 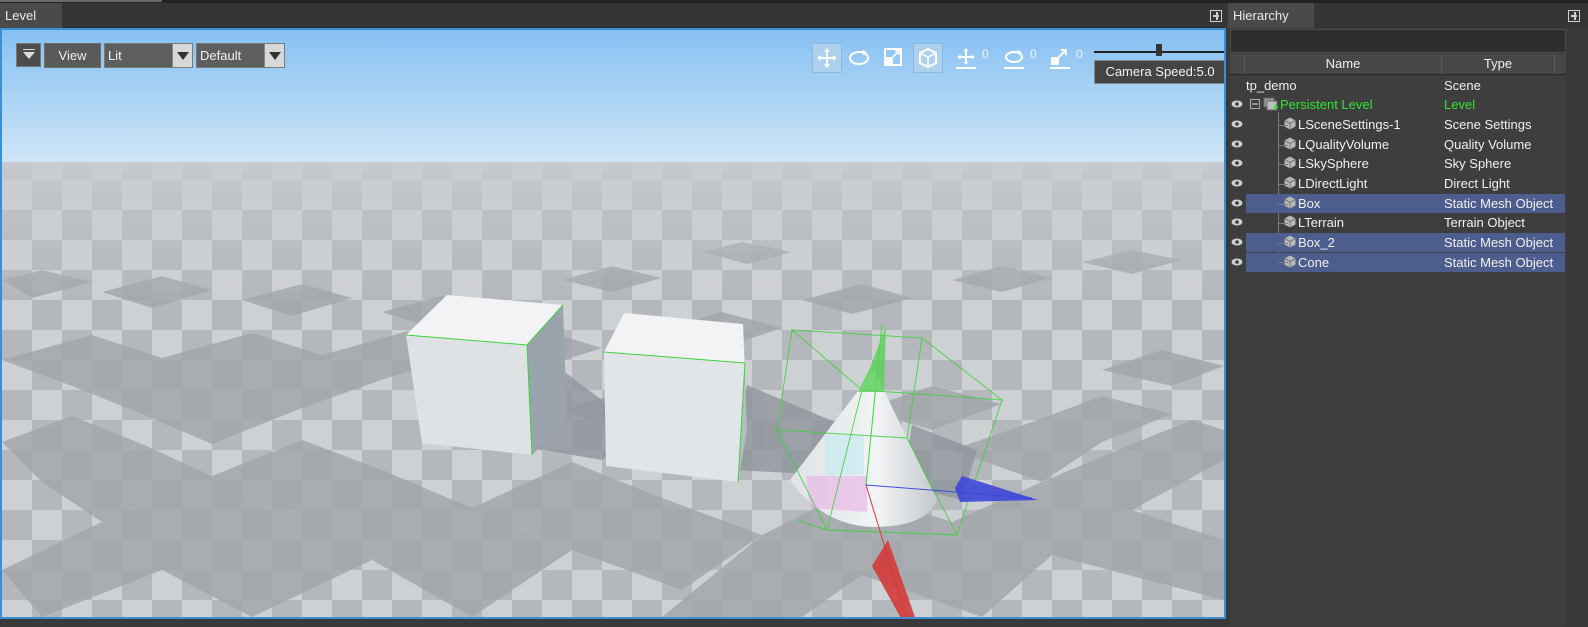 What do you see at coordinates (1460, 104) in the screenshot?
I see `tree-row-type: Level` at bounding box center [1460, 104].